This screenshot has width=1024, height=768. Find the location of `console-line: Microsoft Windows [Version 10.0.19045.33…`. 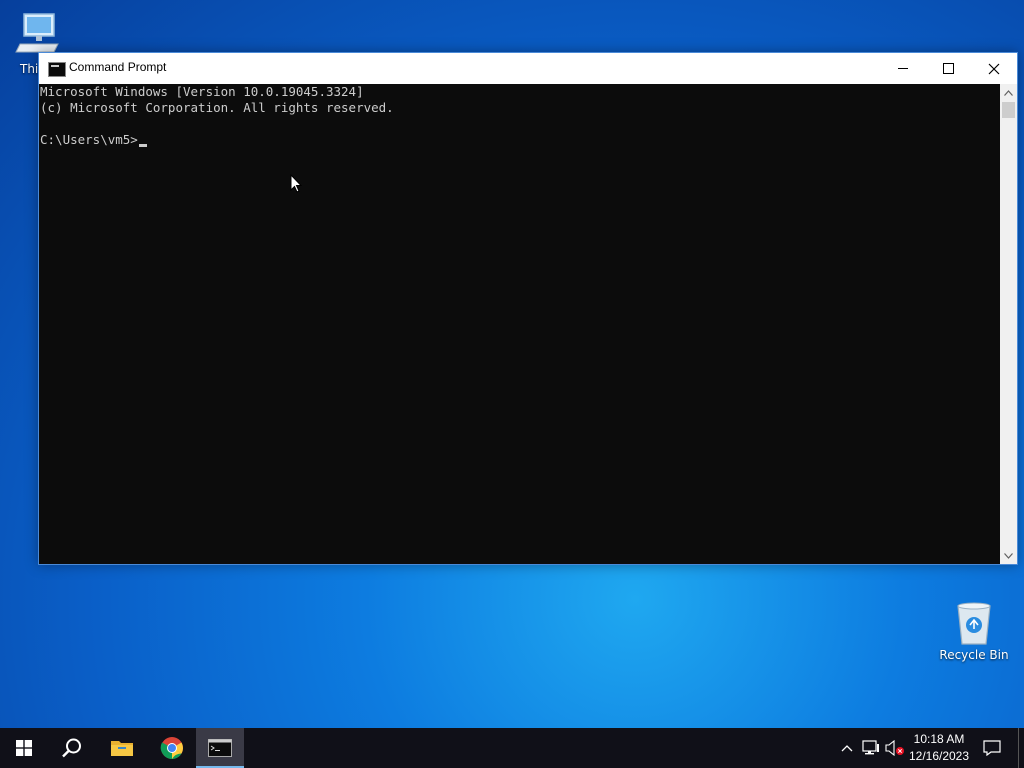

console-line: Microsoft Windows [Version 10.0.19045.33… is located at coordinates (202, 91).